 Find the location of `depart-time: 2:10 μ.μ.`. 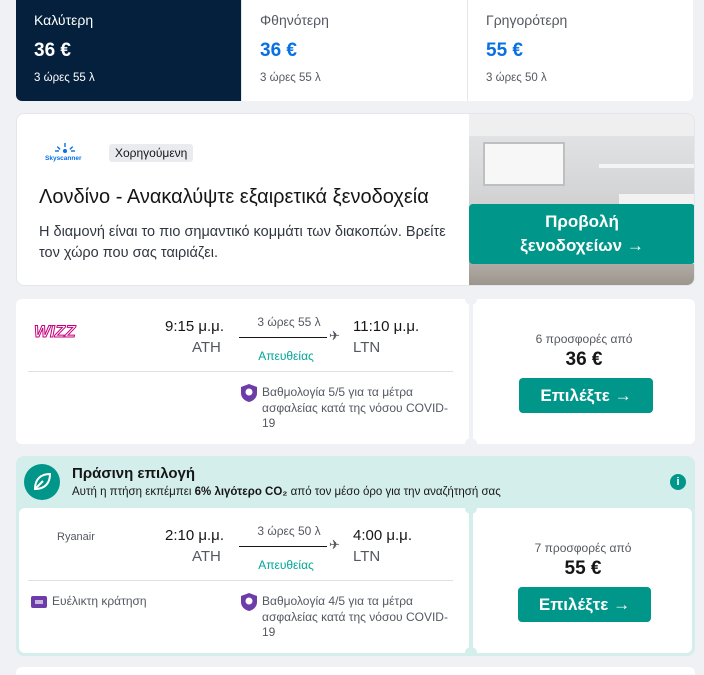

depart-time: 2:10 μ.μ. is located at coordinates (194, 535).